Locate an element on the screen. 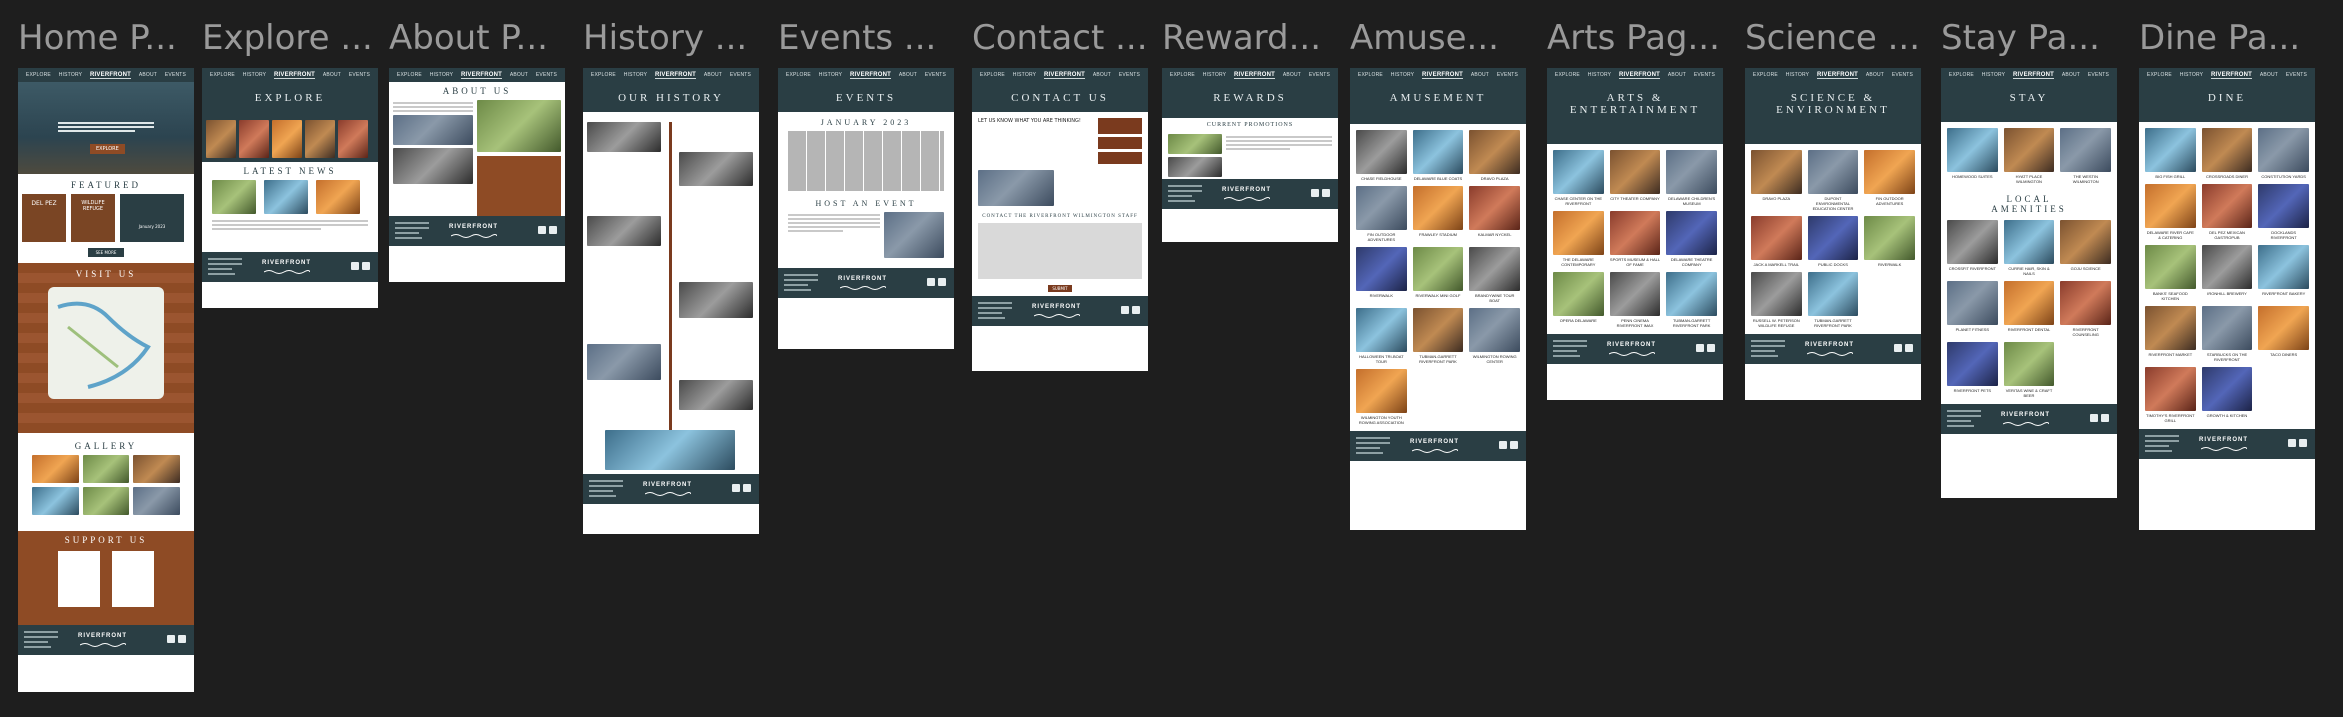  listing-card: TIMOTHY'S RIVERFRONT GRILL is located at coordinates (2170, 395).